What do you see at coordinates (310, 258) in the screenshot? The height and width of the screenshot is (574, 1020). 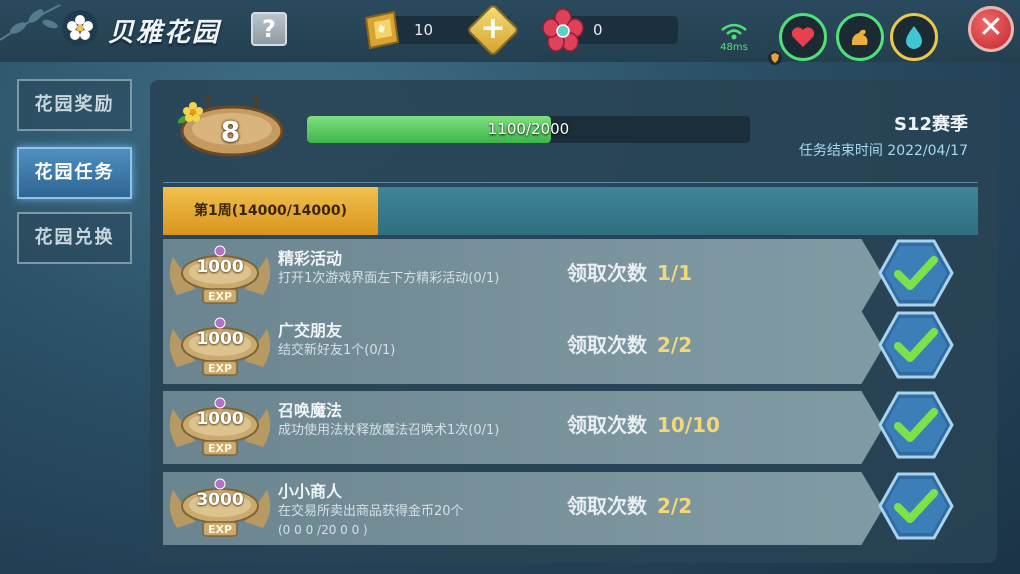 I see `task-name: 精彩活动` at bounding box center [310, 258].